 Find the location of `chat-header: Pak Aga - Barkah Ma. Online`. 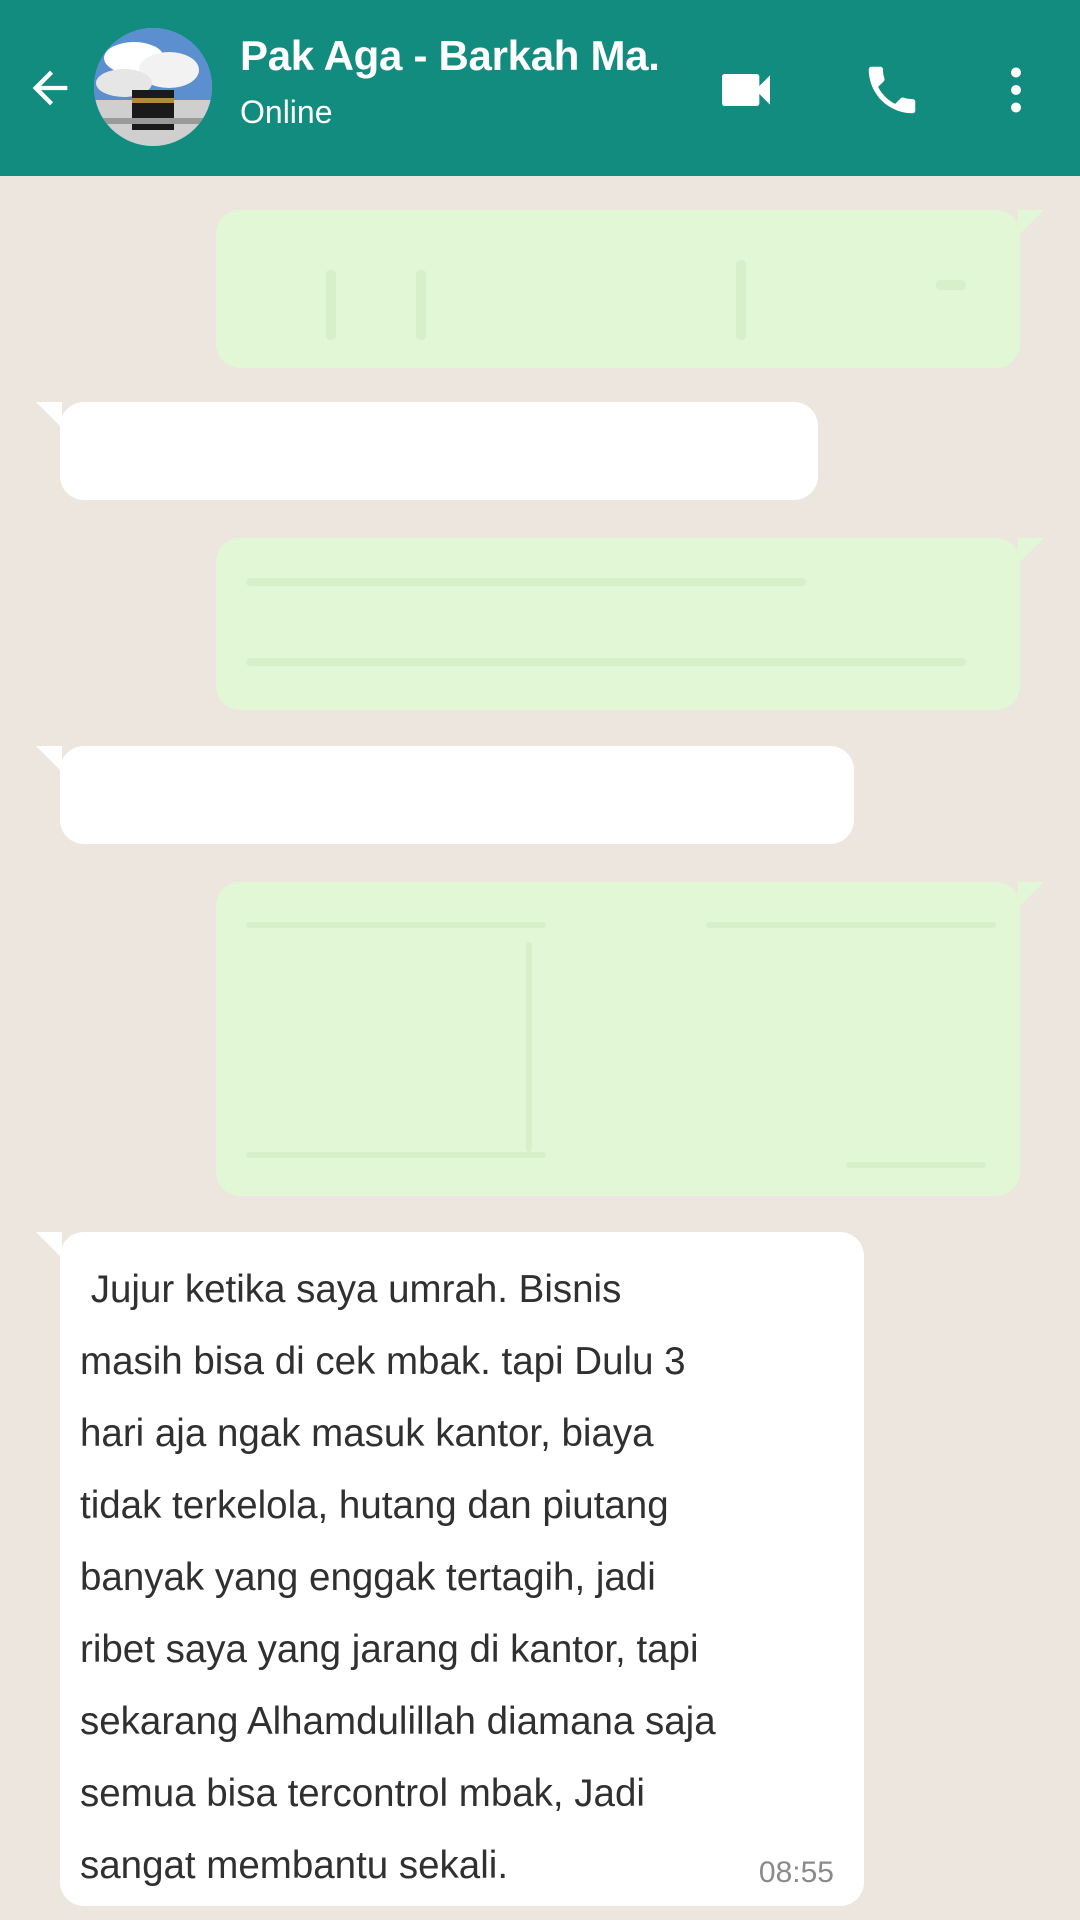

chat-header: Pak Aga - Barkah Ma. Online is located at coordinates (540, 88).